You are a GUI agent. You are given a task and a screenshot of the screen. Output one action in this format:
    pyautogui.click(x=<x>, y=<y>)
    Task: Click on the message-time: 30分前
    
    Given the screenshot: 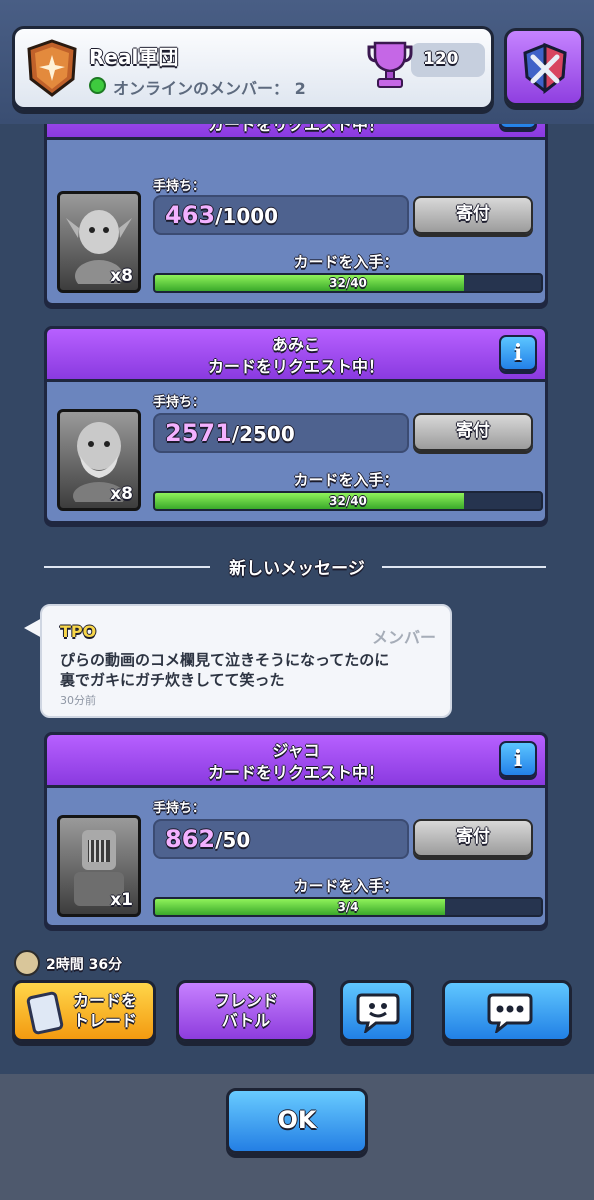 What is the action you would take?
    pyautogui.click(x=78, y=700)
    